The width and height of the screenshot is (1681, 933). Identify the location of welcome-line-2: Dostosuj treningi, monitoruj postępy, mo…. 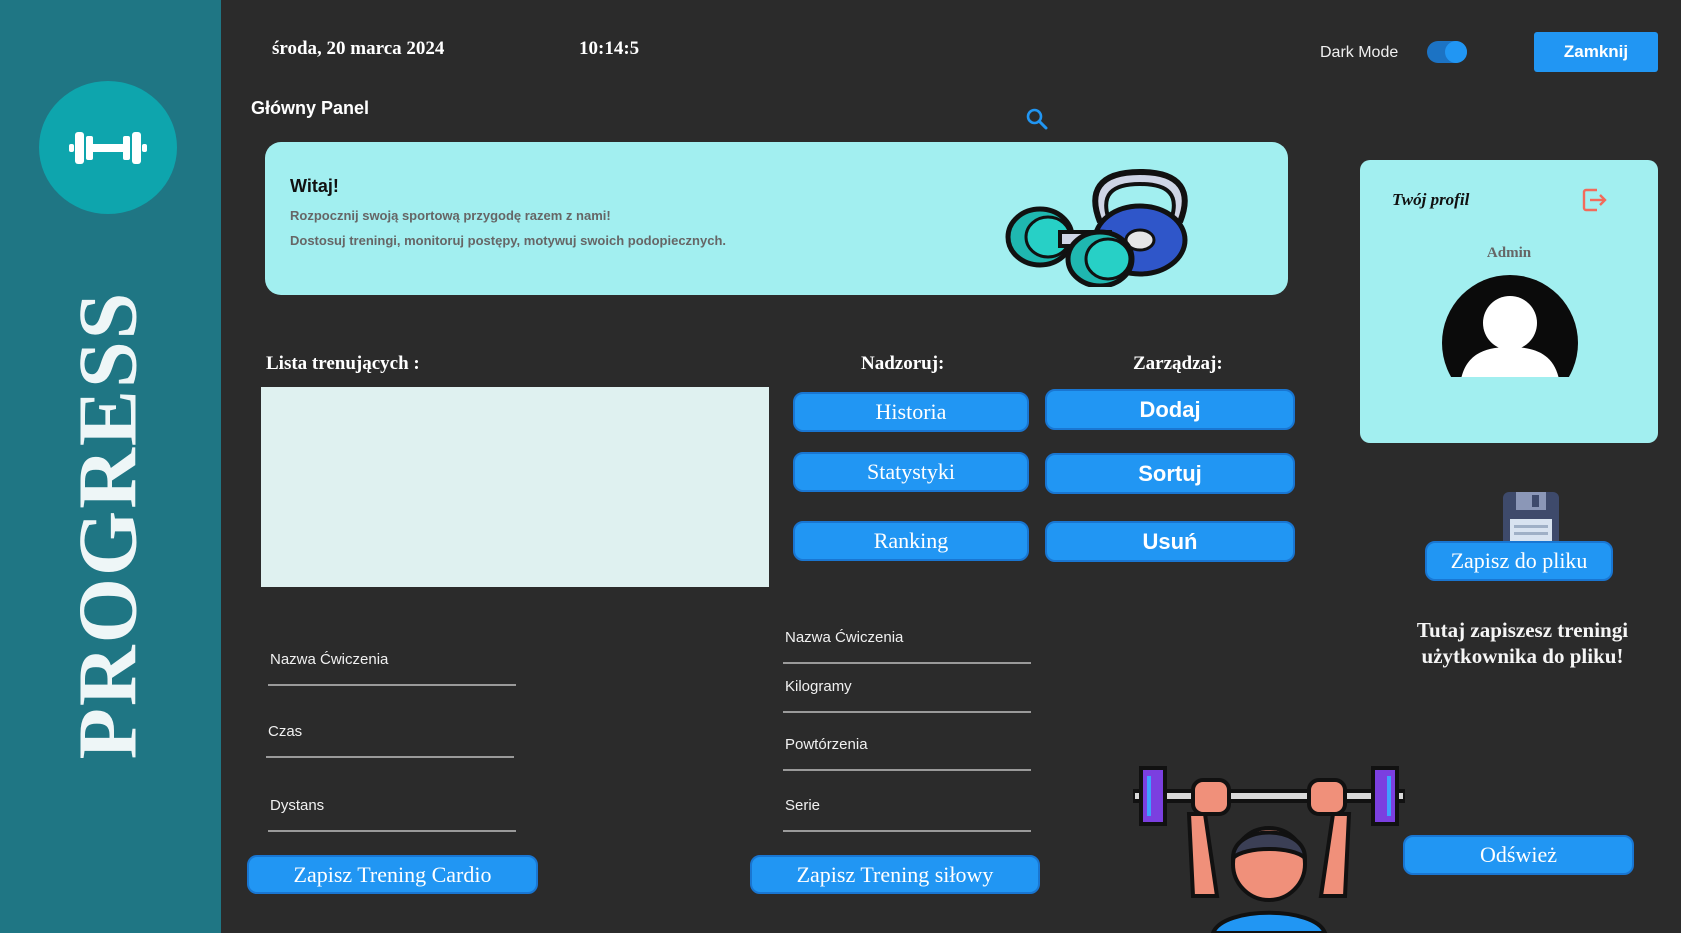
(508, 240).